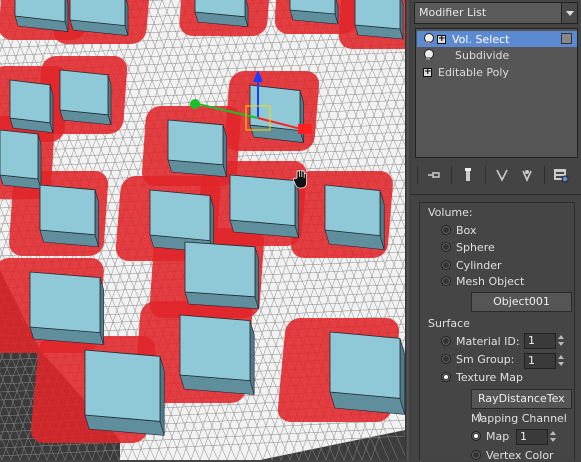  Describe the element at coordinates (466, 230) in the screenshot. I see `radio-box-label: Box` at that location.